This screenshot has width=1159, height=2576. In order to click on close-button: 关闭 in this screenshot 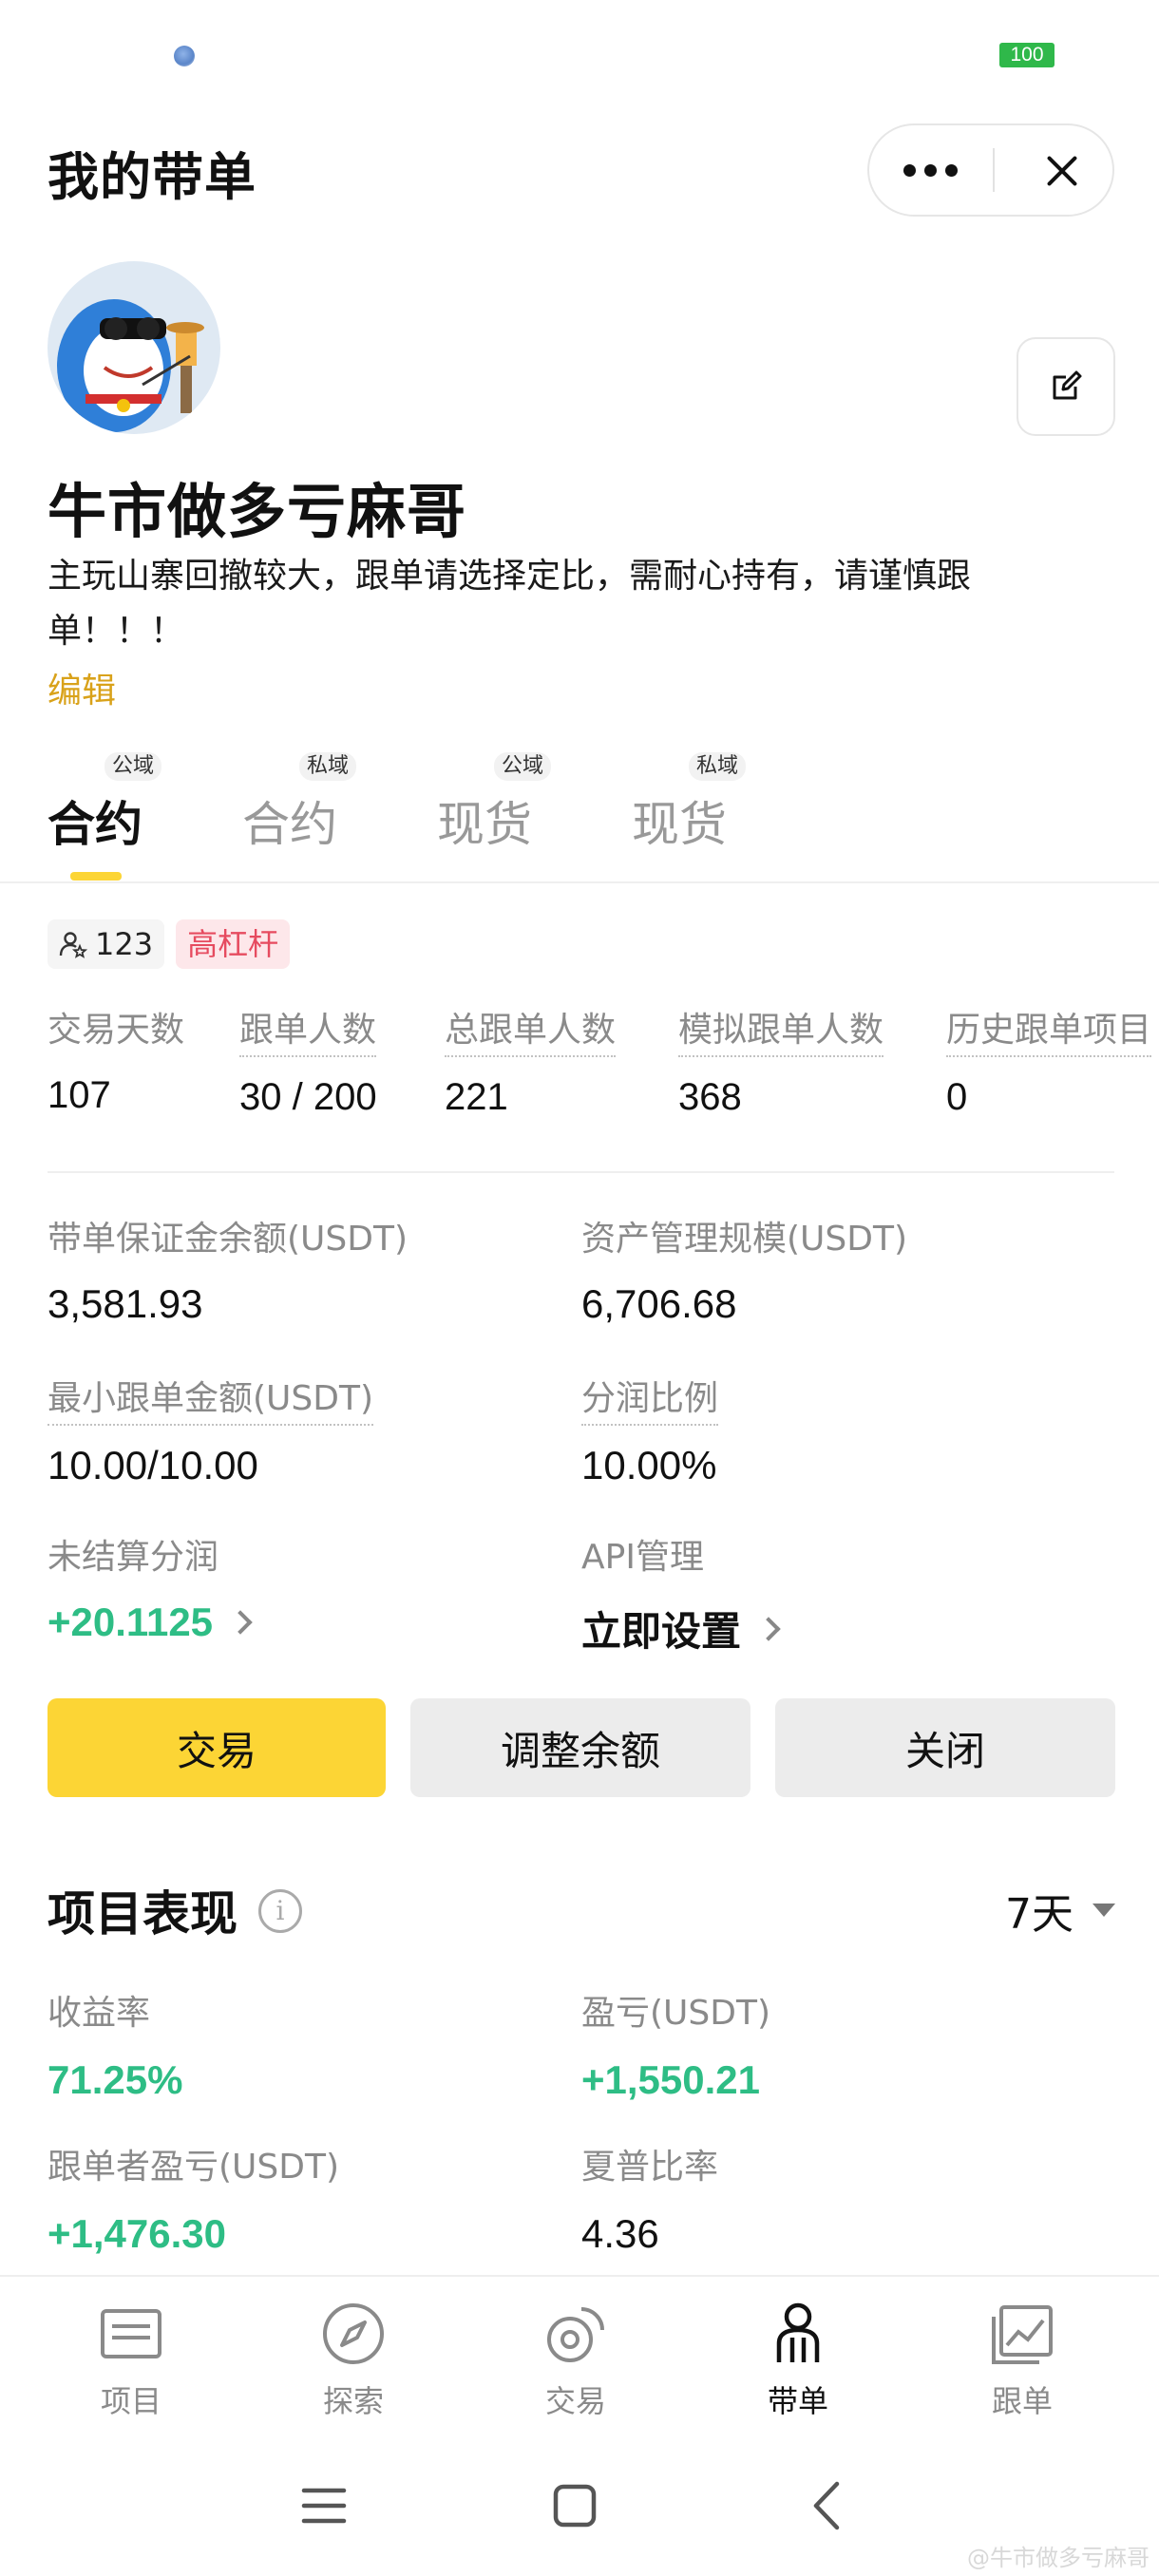, I will do `click(945, 1747)`.